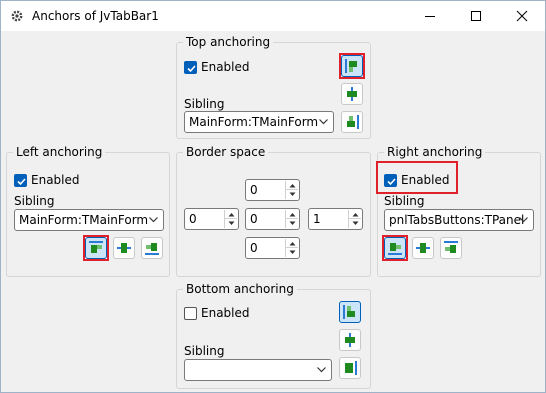 The image size is (546, 393). I want to click on top-anchor-center-button, so click(352, 94).